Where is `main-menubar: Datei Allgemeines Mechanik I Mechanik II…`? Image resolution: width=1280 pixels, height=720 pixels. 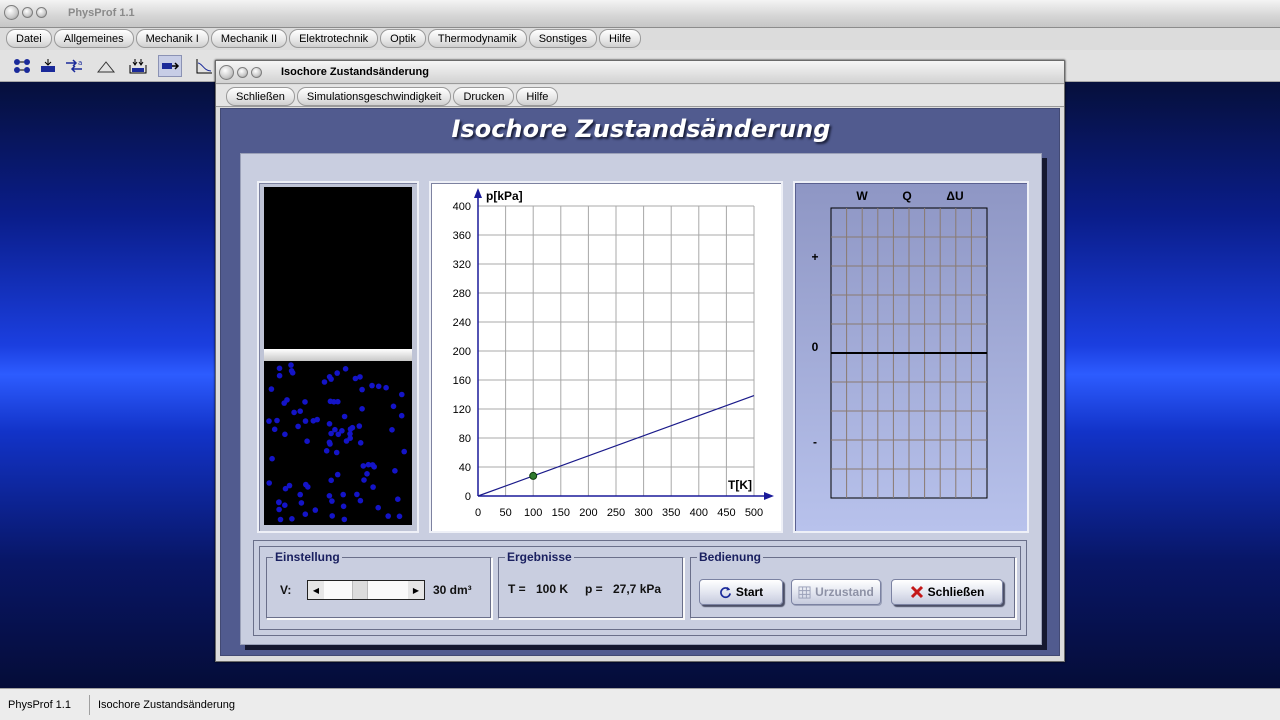
main-menubar: Datei Allgemeines Mechanik I Mechanik II… is located at coordinates (640, 39).